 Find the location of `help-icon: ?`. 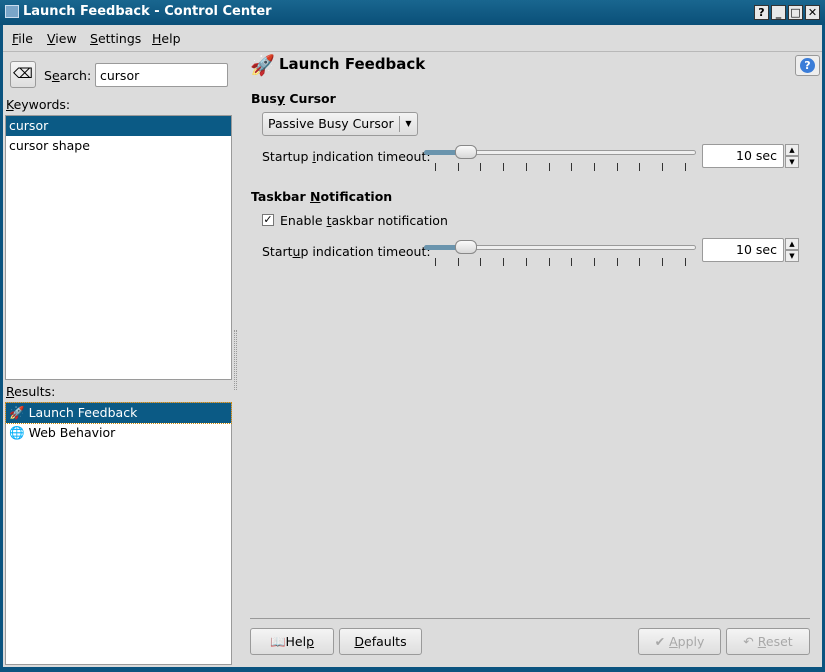

help-icon: ? is located at coordinates (807, 65).